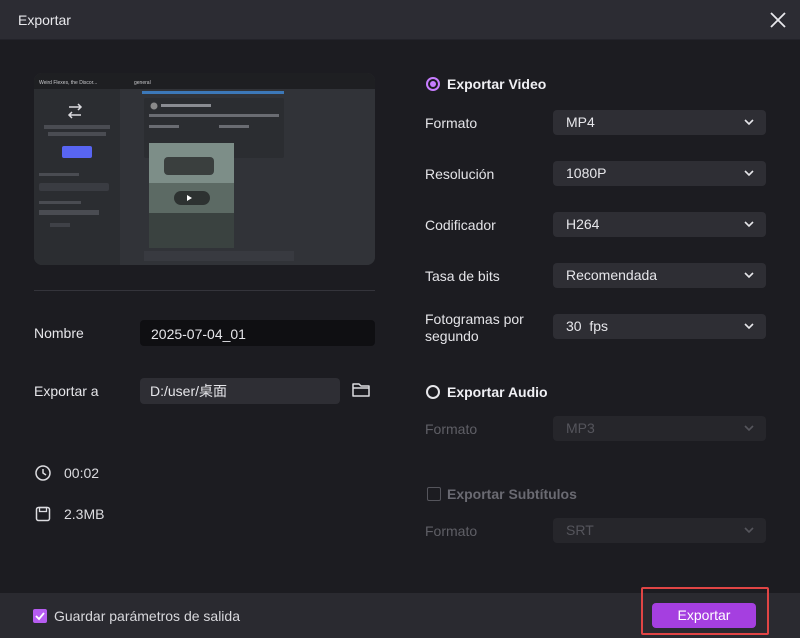 The height and width of the screenshot is (638, 800). Describe the element at coordinates (659, 428) in the screenshot. I see `audio-format-select: MP3` at that location.